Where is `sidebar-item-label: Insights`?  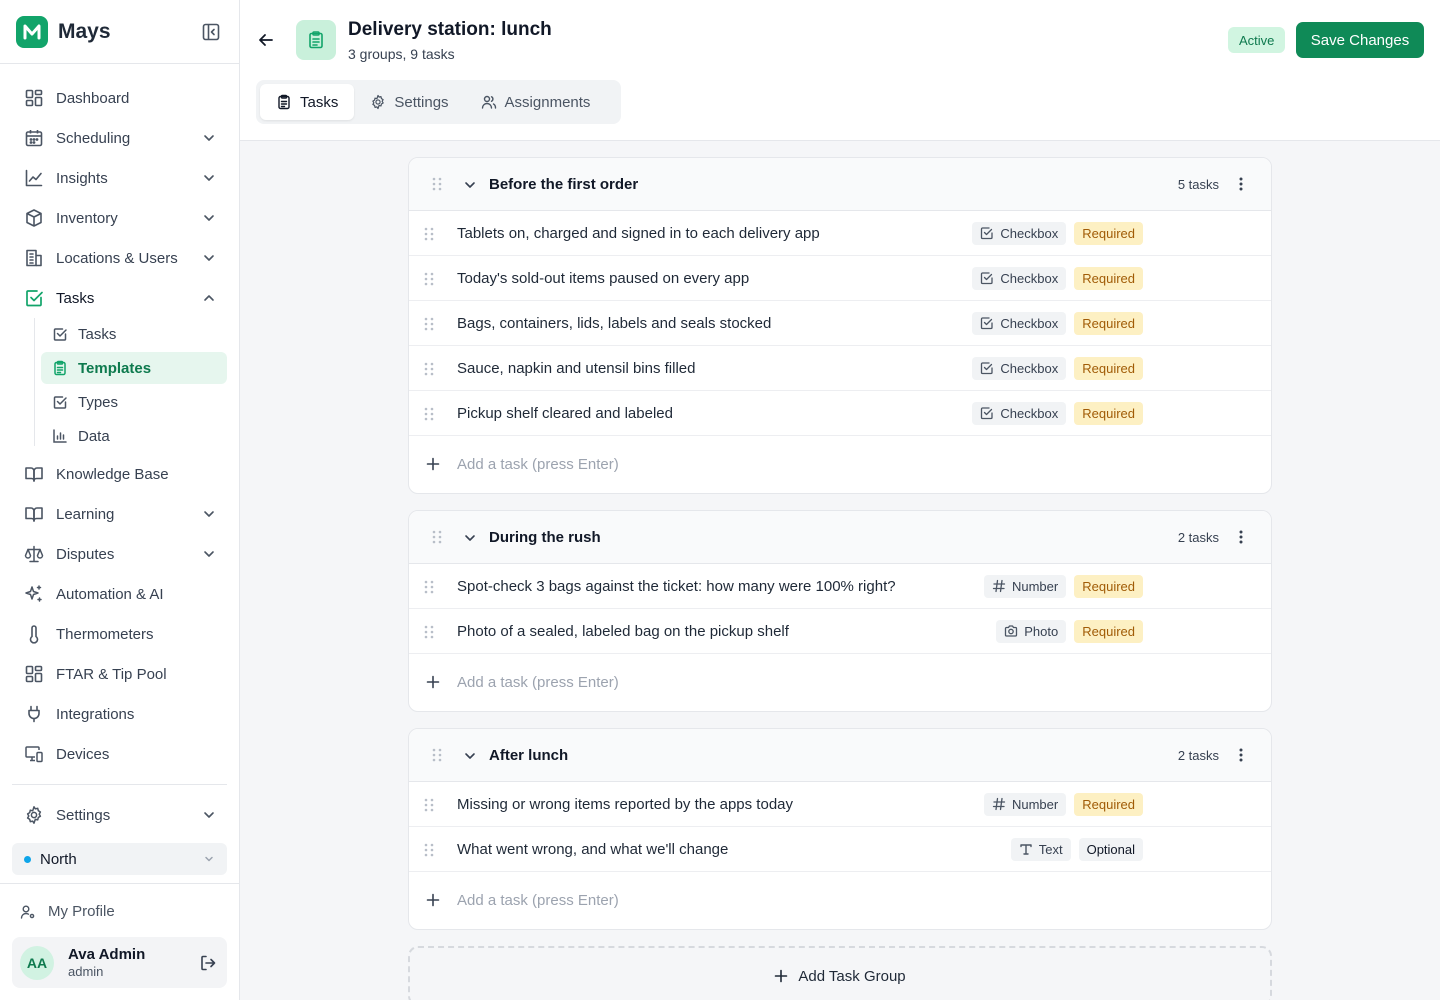 sidebar-item-label: Insights is located at coordinates (82, 178).